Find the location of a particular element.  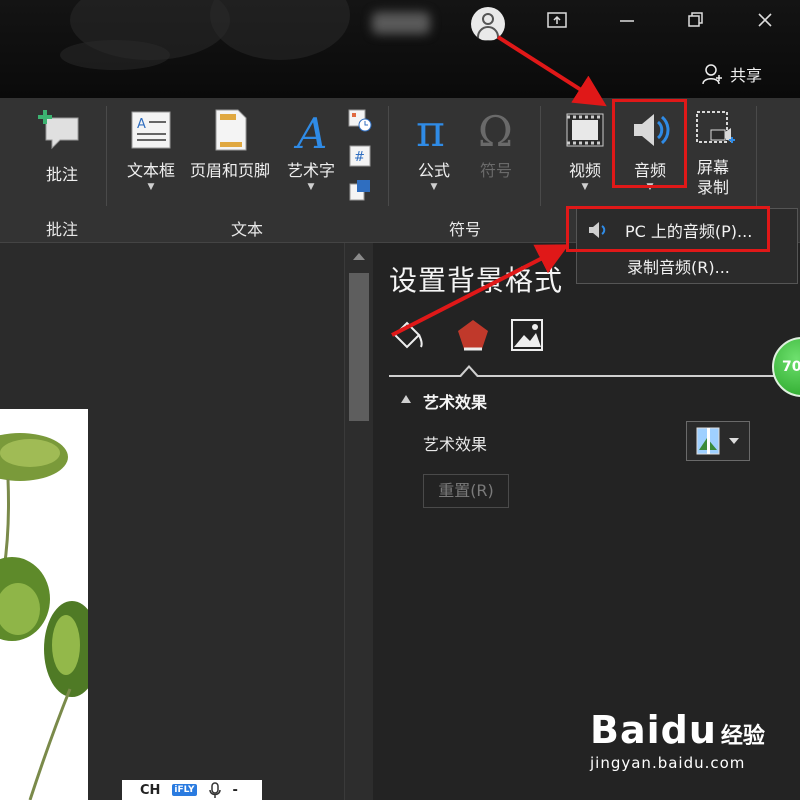

share-button: 共享 is located at coordinates (732, 74).